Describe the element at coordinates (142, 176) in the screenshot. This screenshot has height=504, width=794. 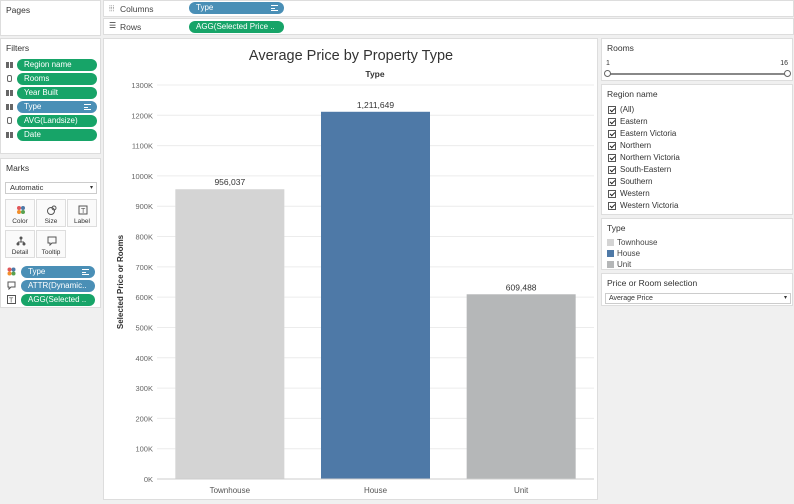
I see `y-tick-label: 1000K` at that location.